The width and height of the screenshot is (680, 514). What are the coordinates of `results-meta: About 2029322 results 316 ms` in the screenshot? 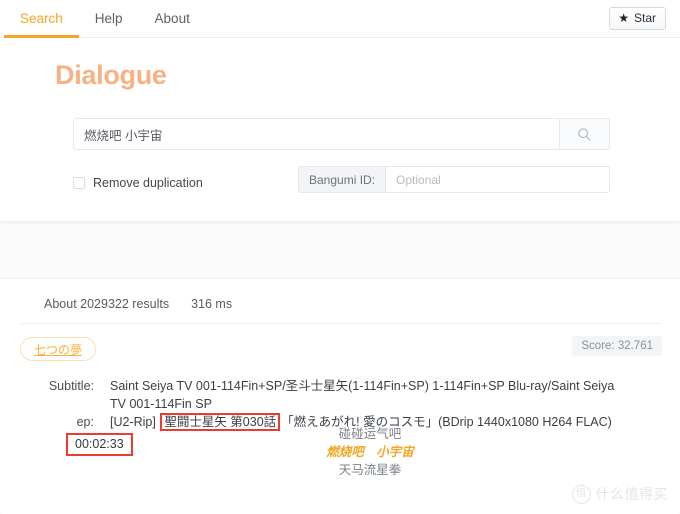 It's located at (138, 304).